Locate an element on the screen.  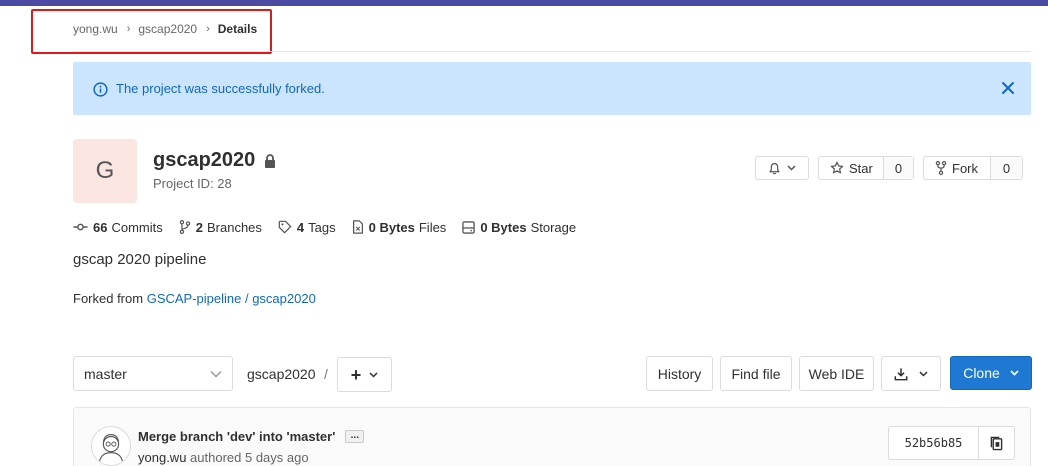
storage-label: Storage is located at coordinates (553, 227).